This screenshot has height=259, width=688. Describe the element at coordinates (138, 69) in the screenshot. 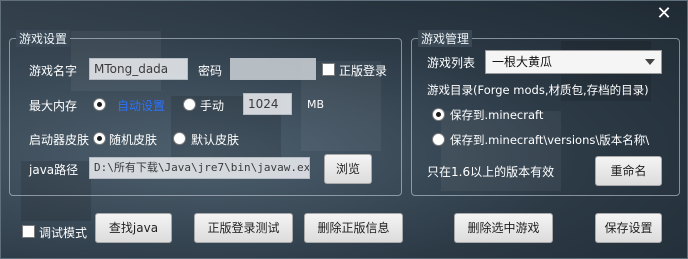

I see `game-name-field: MTong_dada` at that location.